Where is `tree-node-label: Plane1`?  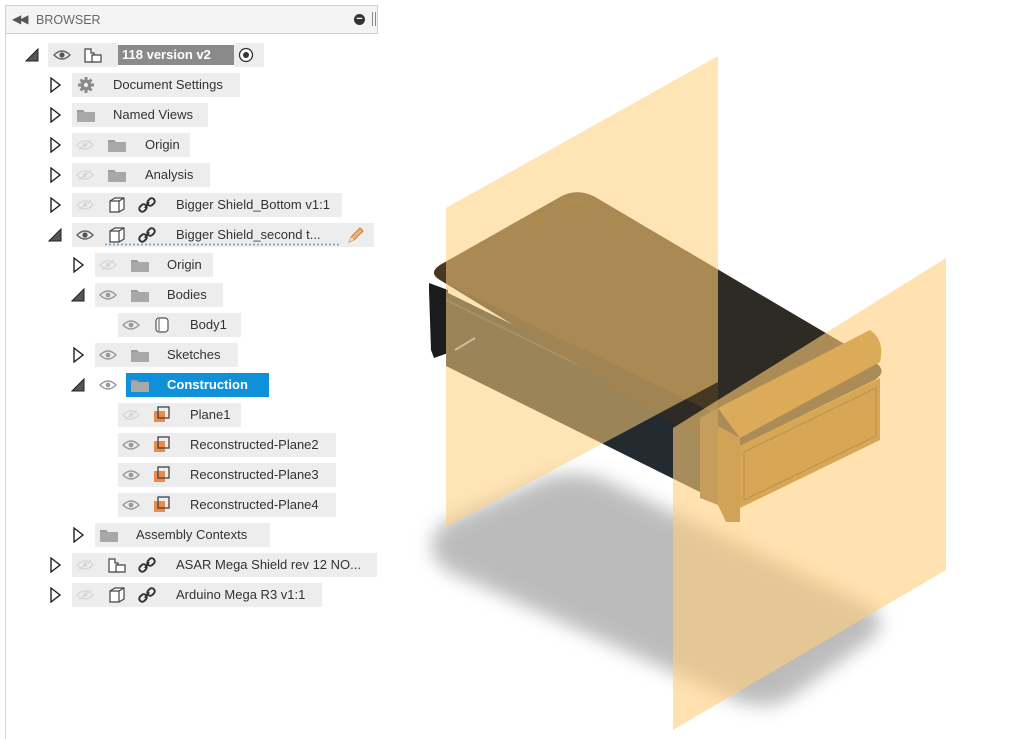
tree-node-label: Plane1 is located at coordinates (210, 414).